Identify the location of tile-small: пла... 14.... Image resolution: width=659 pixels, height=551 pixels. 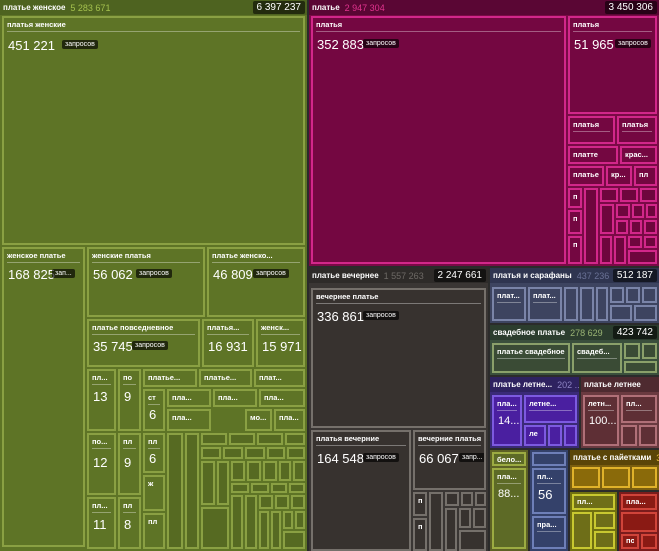
(507, 420).